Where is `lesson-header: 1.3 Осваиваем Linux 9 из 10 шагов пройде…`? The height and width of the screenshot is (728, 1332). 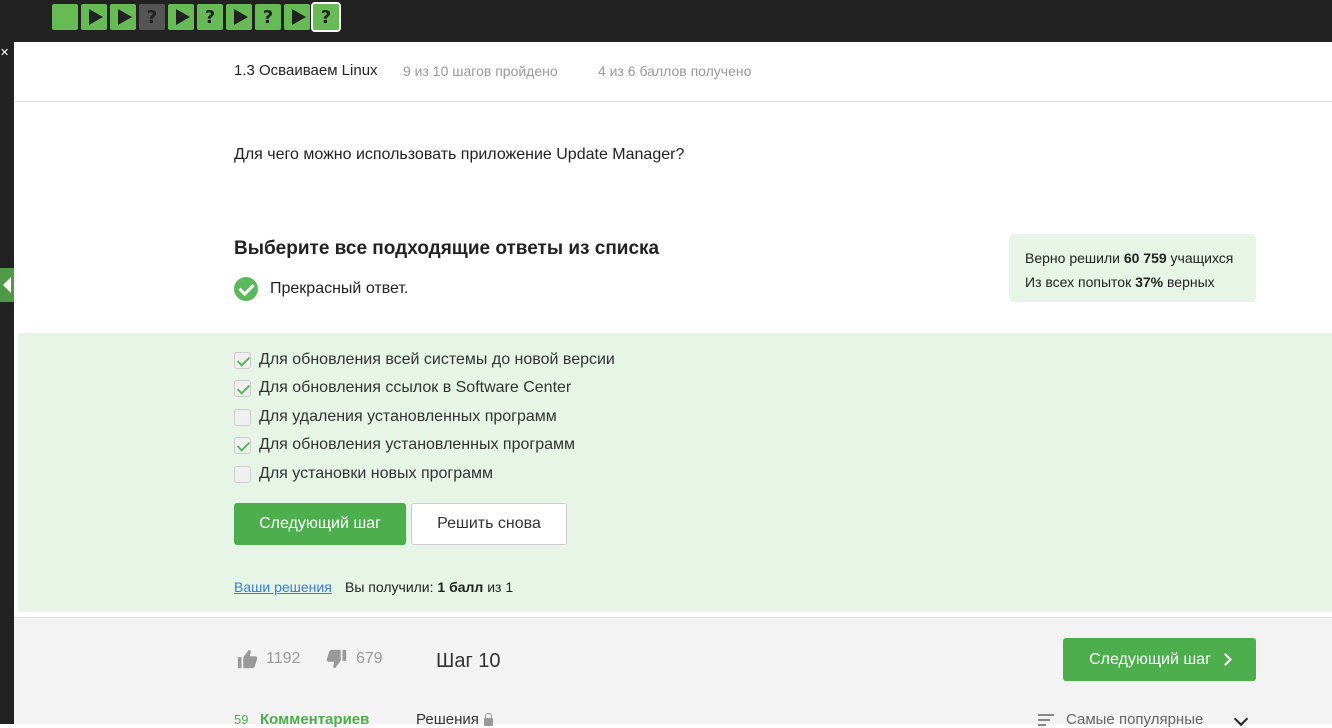
lesson-header: 1.3 Осваиваем Linux 9 из 10 шагов пройде… is located at coordinates (673, 72).